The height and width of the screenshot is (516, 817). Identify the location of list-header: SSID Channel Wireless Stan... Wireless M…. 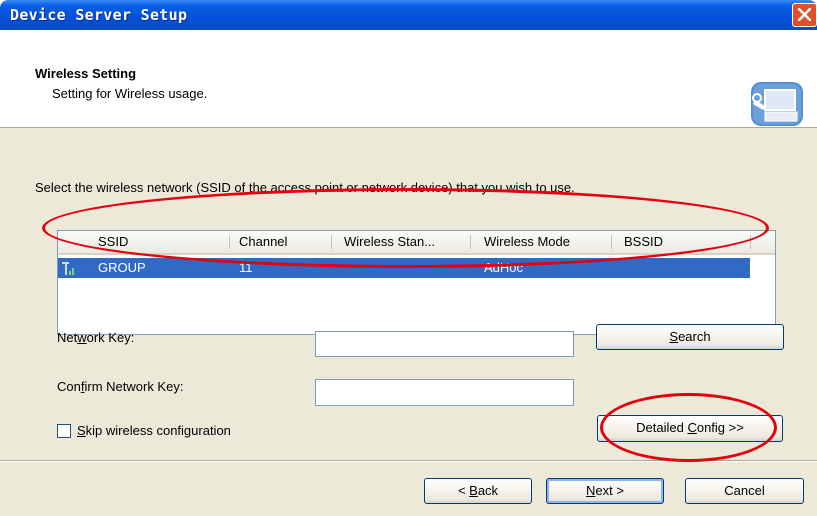
(416, 243).